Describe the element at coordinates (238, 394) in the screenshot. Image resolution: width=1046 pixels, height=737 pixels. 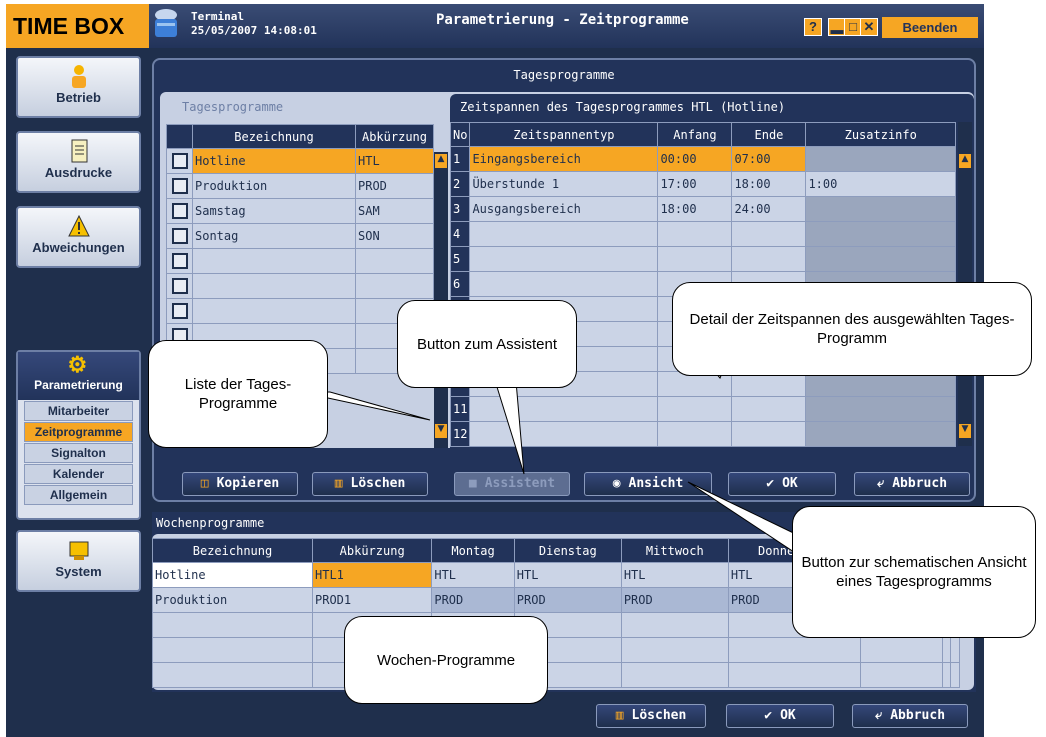
I see `callout-liste: Liste der Tages-Programme` at that location.